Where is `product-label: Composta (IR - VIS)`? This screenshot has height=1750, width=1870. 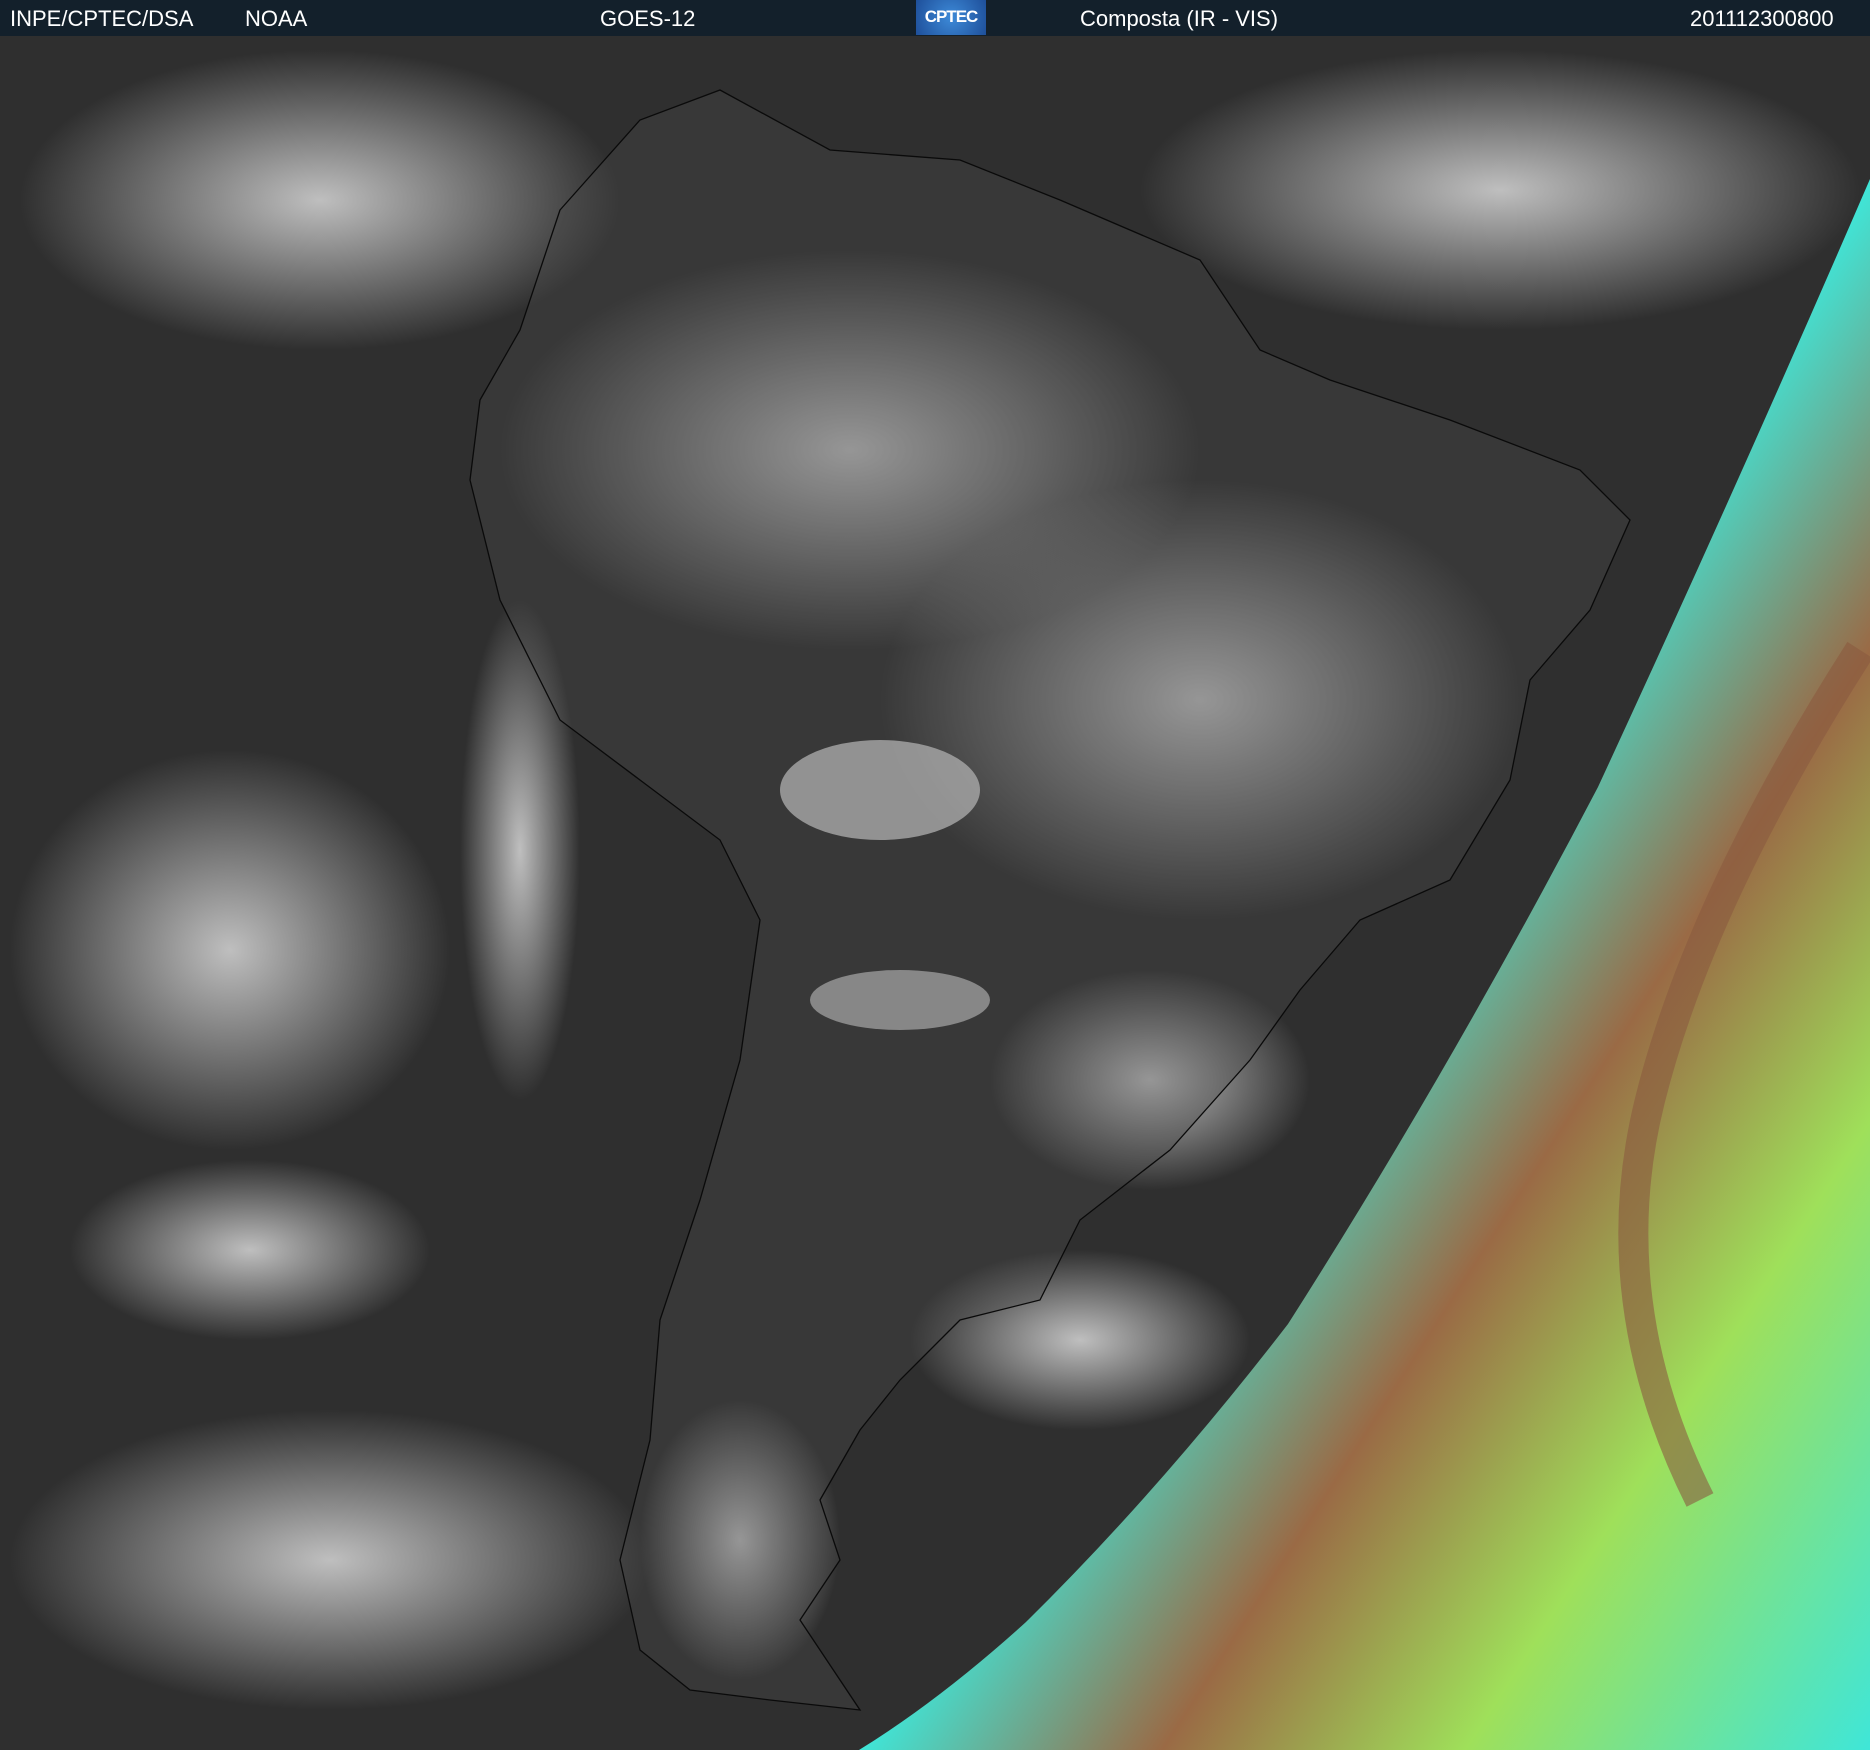 product-label: Composta (IR - VIS) is located at coordinates (1179, 18).